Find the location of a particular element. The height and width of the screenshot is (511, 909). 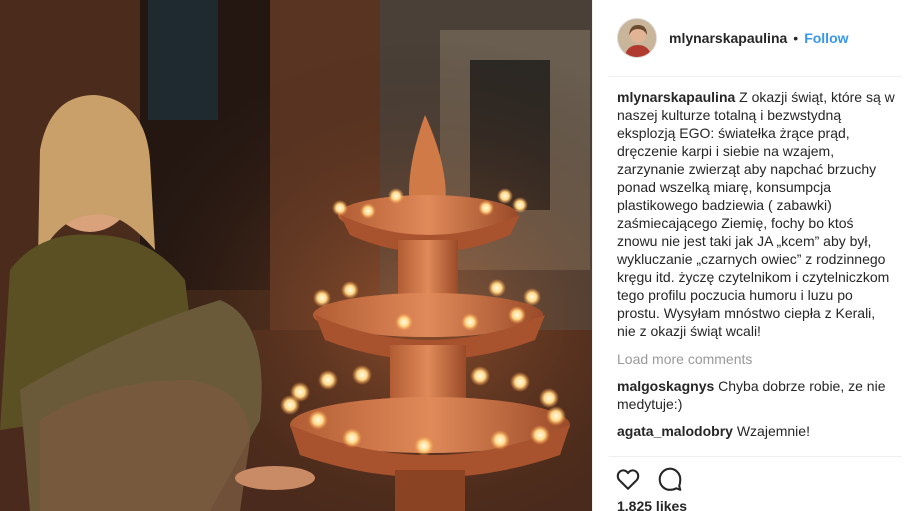

comment-item: agata_malodobry Wzajemnie! is located at coordinates (757, 431).